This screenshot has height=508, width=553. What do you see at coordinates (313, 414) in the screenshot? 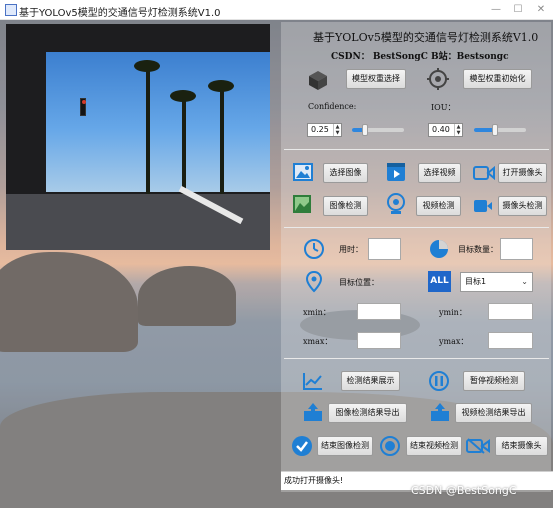
I see `export-image-icon` at bounding box center [313, 414].